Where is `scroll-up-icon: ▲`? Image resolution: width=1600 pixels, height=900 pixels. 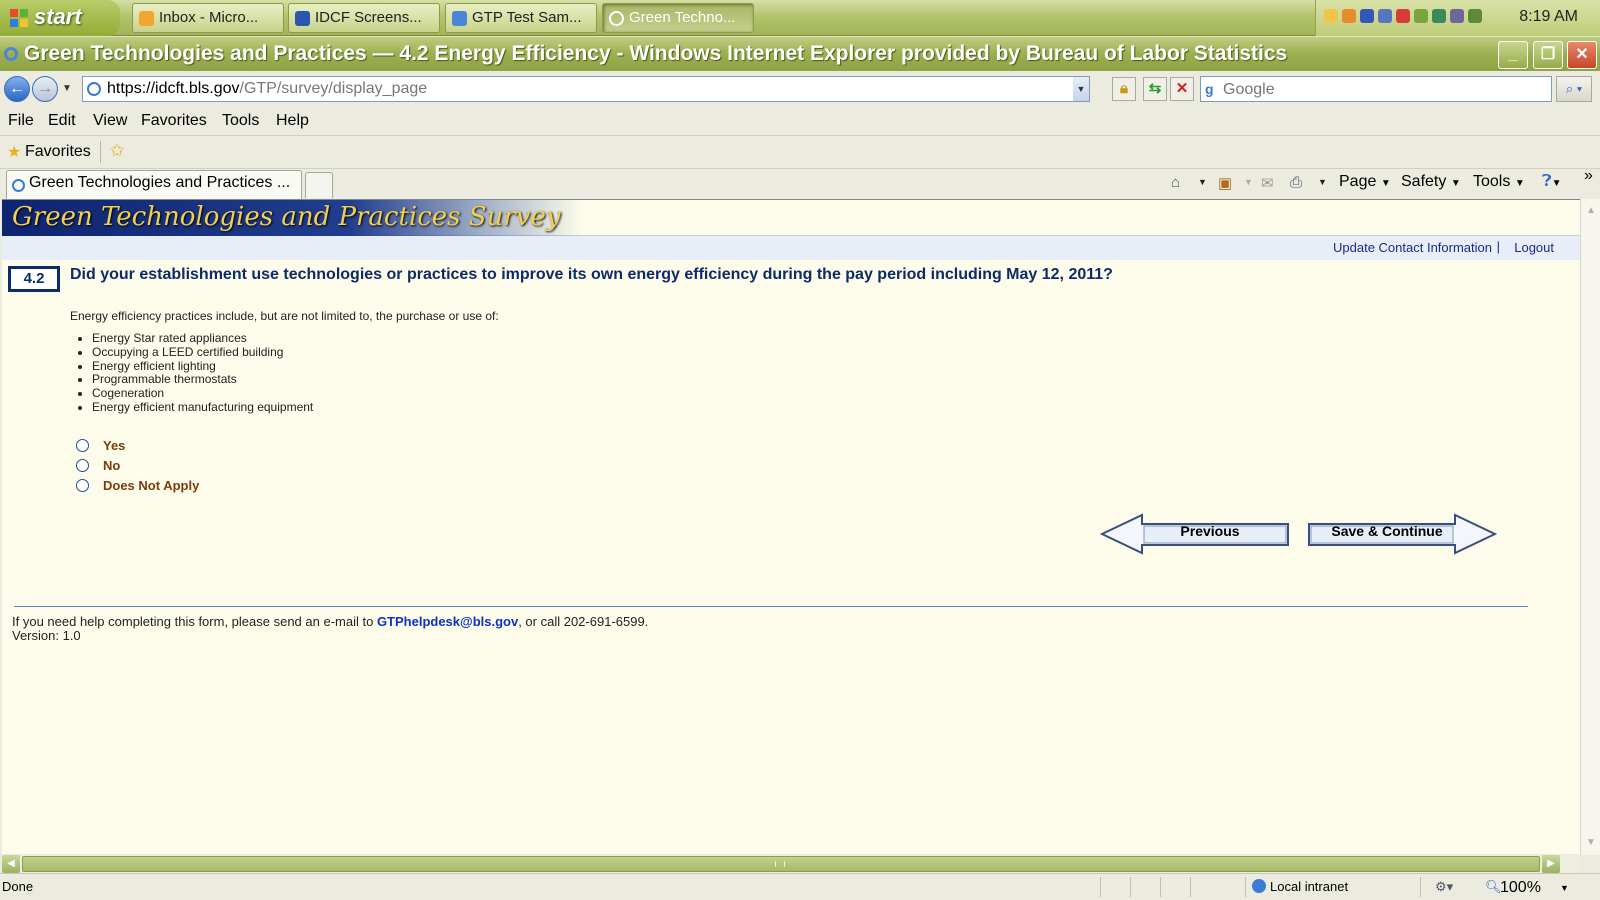 scroll-up-icon: ▲ is located at coordinates (1590, 211).